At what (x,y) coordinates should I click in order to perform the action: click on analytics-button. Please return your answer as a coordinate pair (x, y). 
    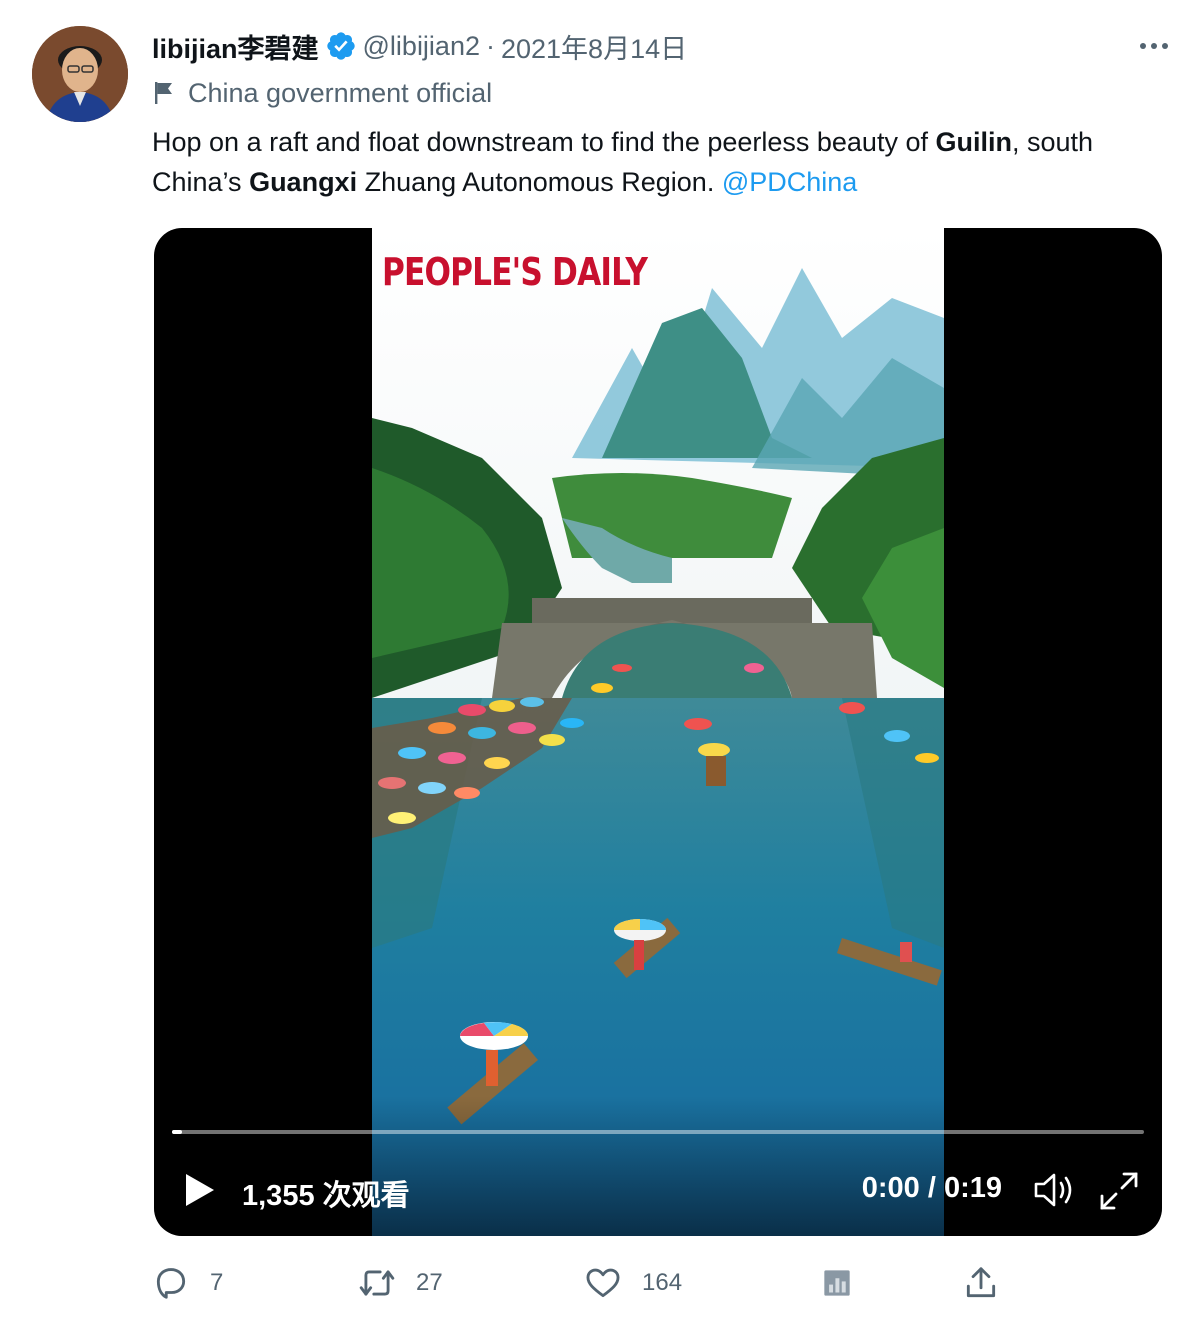
    Looking at the image, I should click on (837, 1283).